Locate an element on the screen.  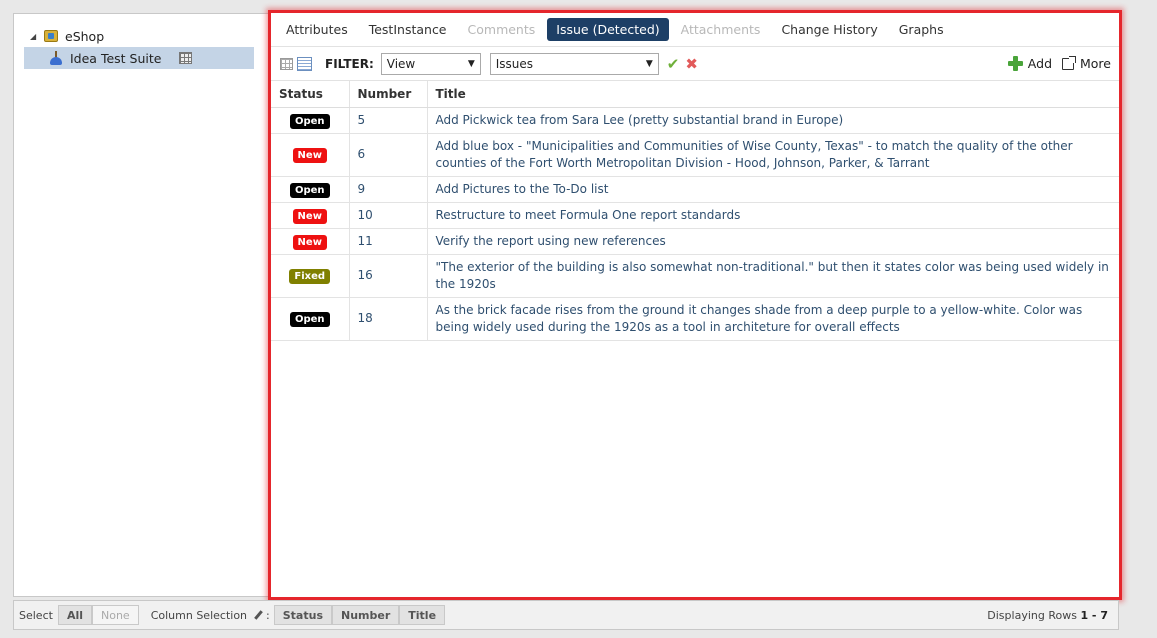
column-toggle-number: Number is located at coordinates (366, 615).